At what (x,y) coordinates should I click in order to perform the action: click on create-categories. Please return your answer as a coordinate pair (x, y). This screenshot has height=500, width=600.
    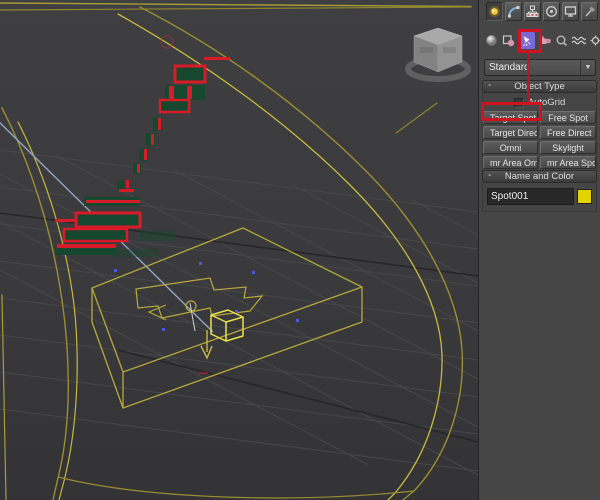
    Looking at the image, I should click on (542, 40).